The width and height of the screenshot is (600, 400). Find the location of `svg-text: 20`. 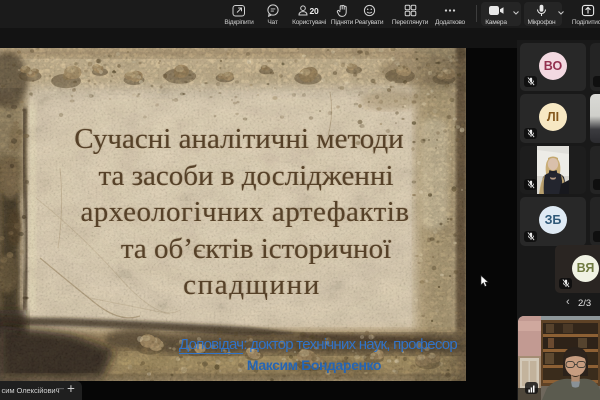

svg-text: 20 is located at coordinates (314, 11).